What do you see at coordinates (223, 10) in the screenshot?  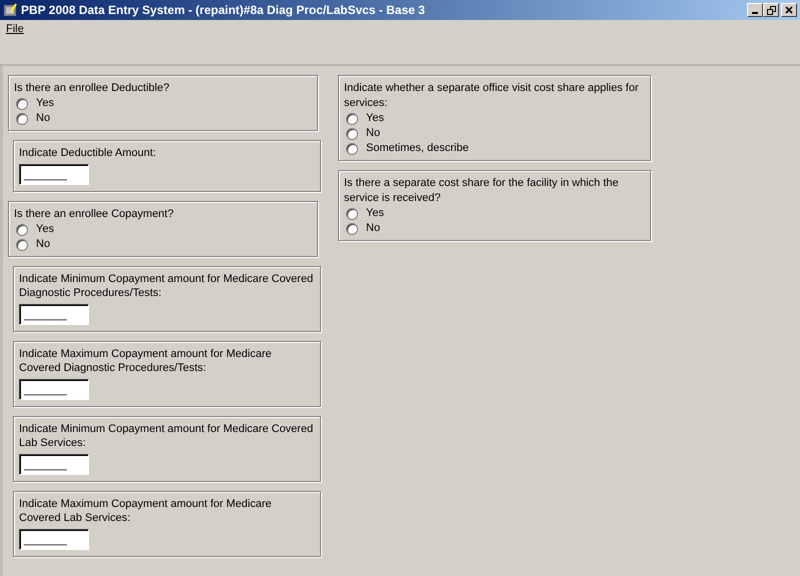 I see `window-title: PBP 2008 Data Entry System - (repaint)#8a Diag Proc/LabSvcs - Base 3` at bounding box center [223, 10].